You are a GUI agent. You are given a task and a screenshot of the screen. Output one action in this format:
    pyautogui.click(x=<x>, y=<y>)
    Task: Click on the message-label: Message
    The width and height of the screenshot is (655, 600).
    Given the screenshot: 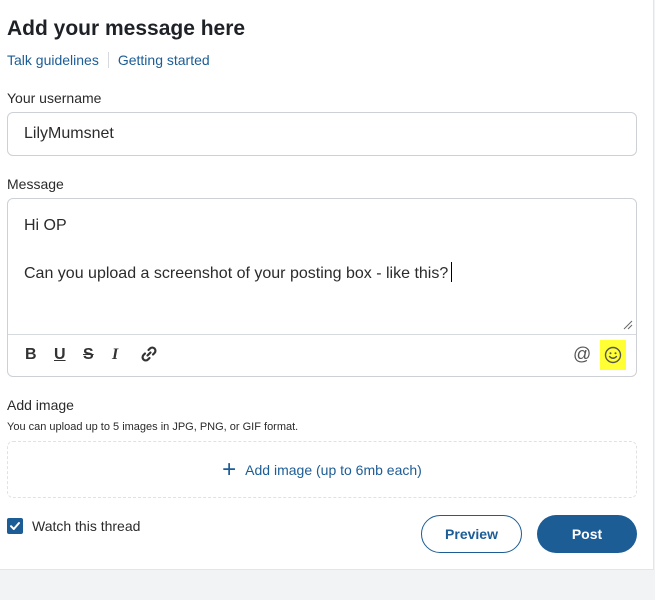 What is the action you would take?
    pyautogui.click(x=35, y=184)
    